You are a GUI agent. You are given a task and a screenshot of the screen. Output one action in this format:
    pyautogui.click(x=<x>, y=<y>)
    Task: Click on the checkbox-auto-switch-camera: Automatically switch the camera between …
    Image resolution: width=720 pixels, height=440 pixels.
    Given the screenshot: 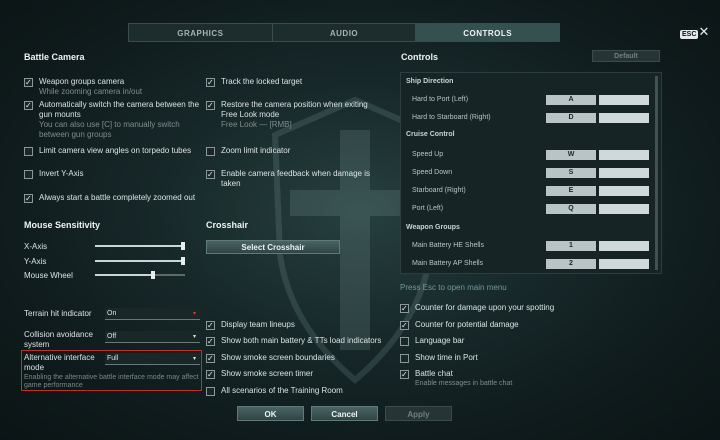 What is the action you would take?
    pyautogui.click(x=114, y=120)
    